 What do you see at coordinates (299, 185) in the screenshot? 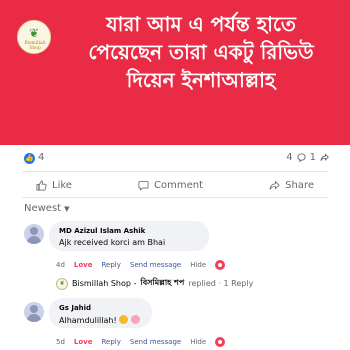
I see `share-label: Share` at bounding box center [299, 185].